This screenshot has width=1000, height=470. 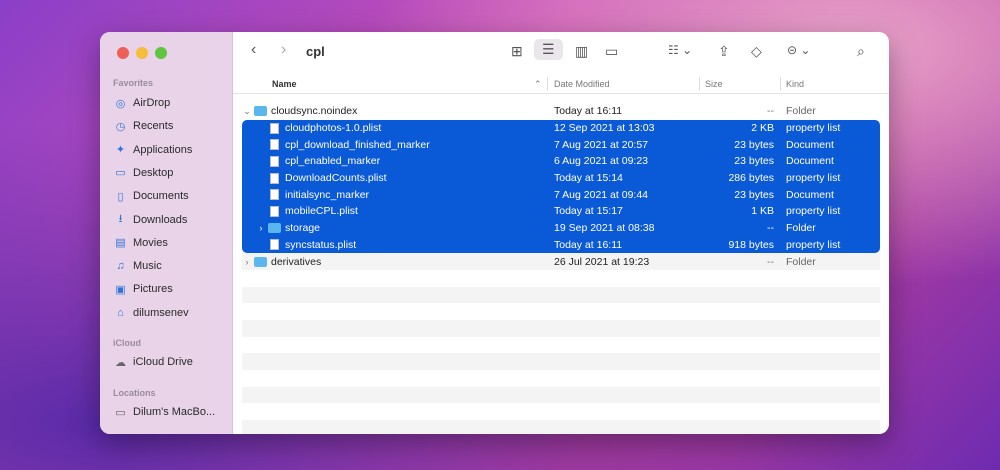 I want to click on file-size: 286 bytes, so click(x=751, y=178).